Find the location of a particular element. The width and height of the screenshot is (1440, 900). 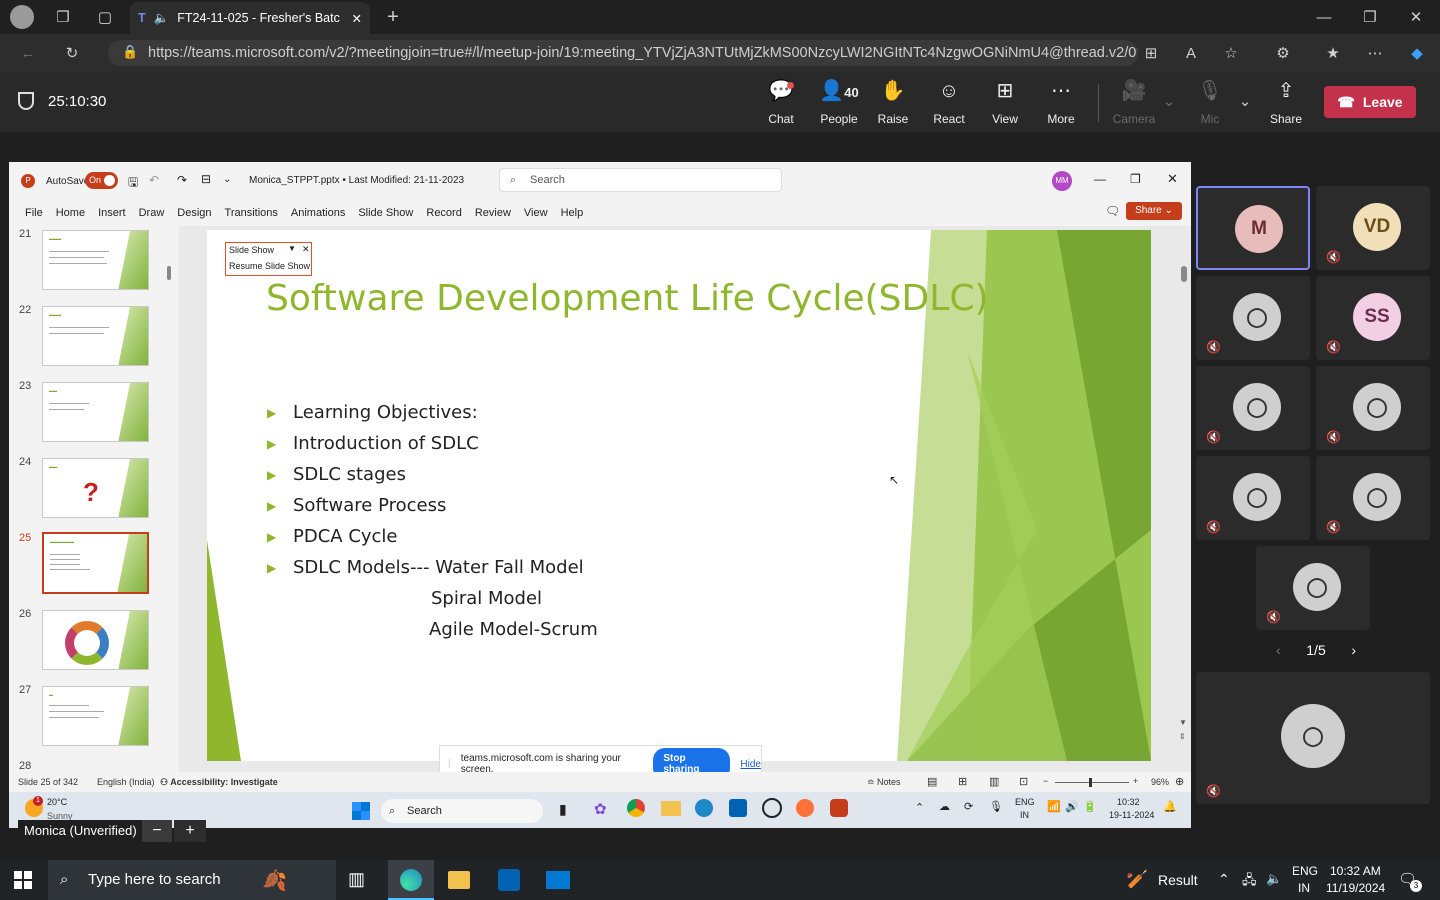

windows-start-icon is located at coordinates (361, 811).